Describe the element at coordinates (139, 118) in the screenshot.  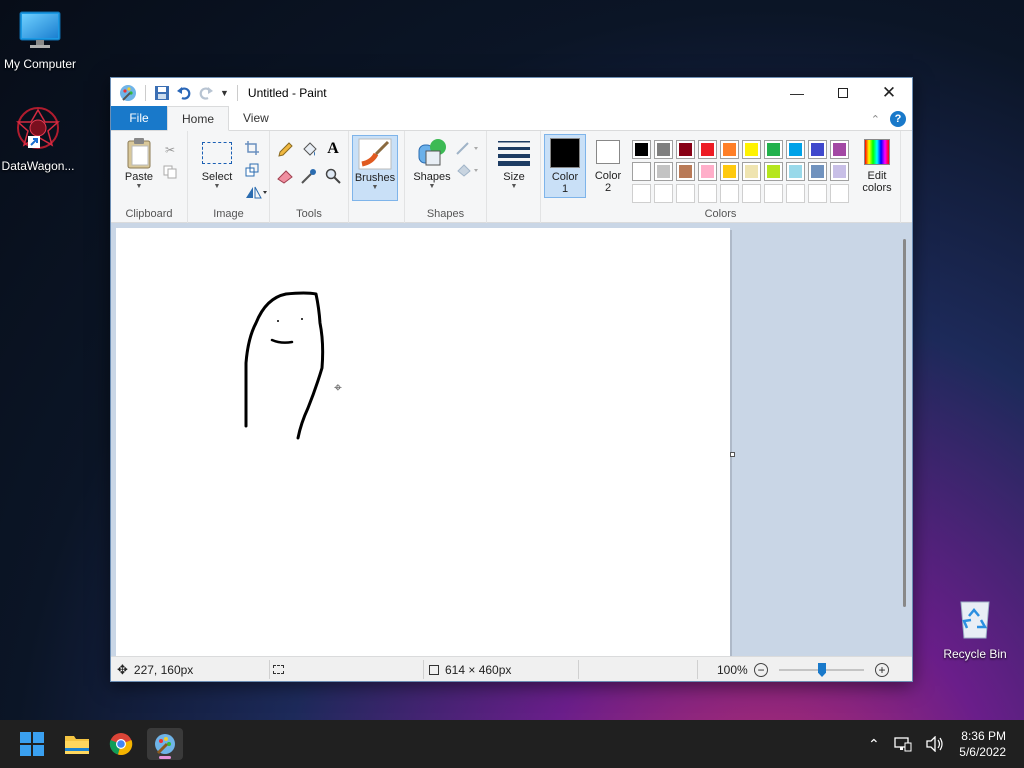
I see `tab-file: File` at that location.